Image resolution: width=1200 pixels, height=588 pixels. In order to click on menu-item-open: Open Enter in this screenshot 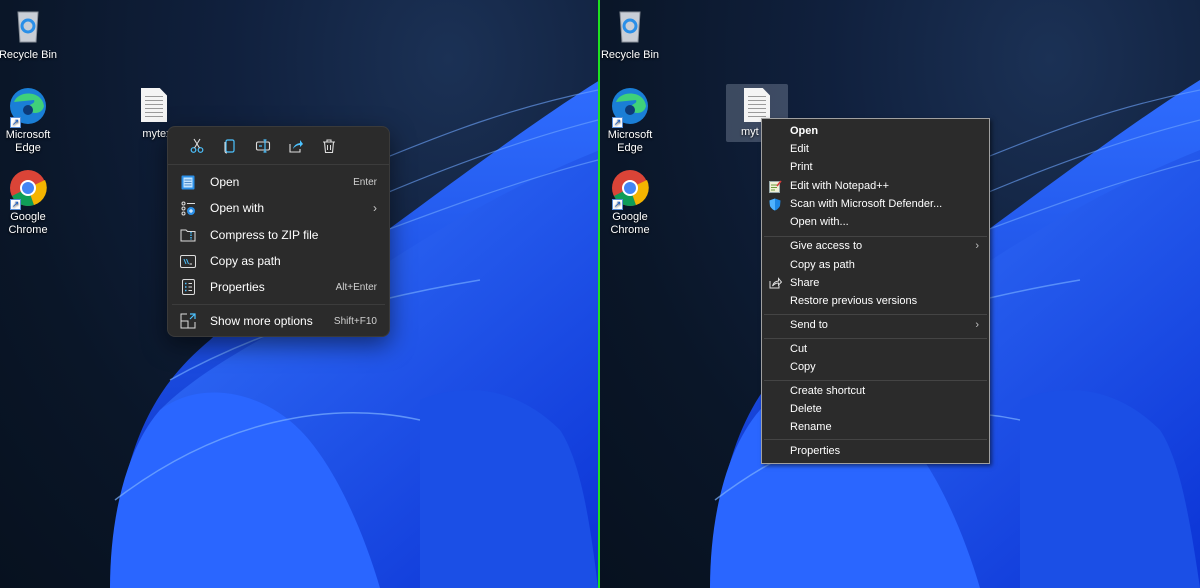, I will do `click(278, 182)`.